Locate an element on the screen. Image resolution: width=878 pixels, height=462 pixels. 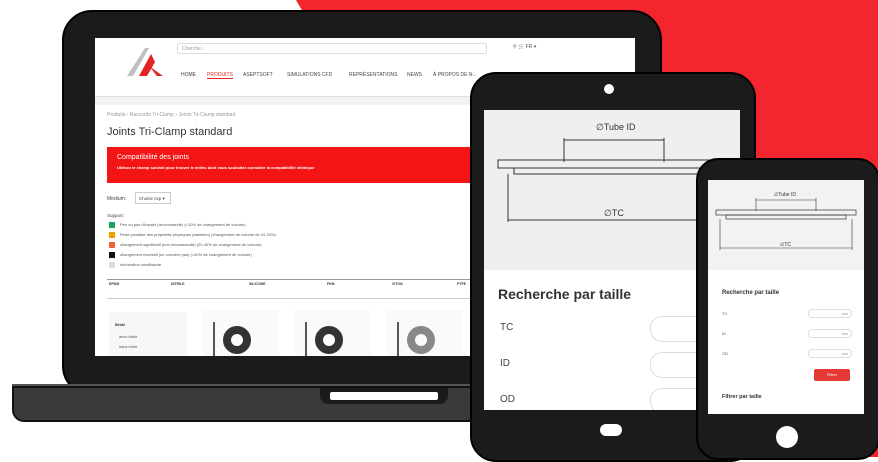
nav-simulations: SIMULATIONS CFD is located at coordinates (309, 75).